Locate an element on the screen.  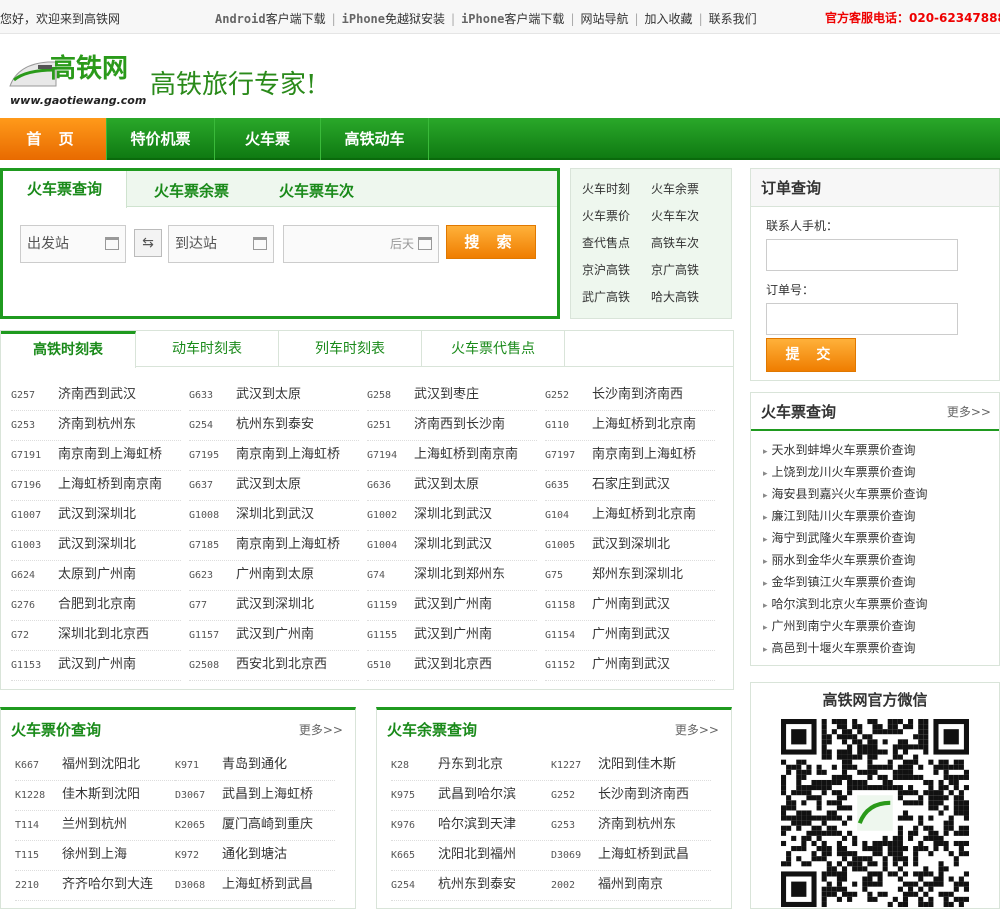
ticket-query-link: 廉江到陆川火车票票价查询 is located at coordinates (881, 516).